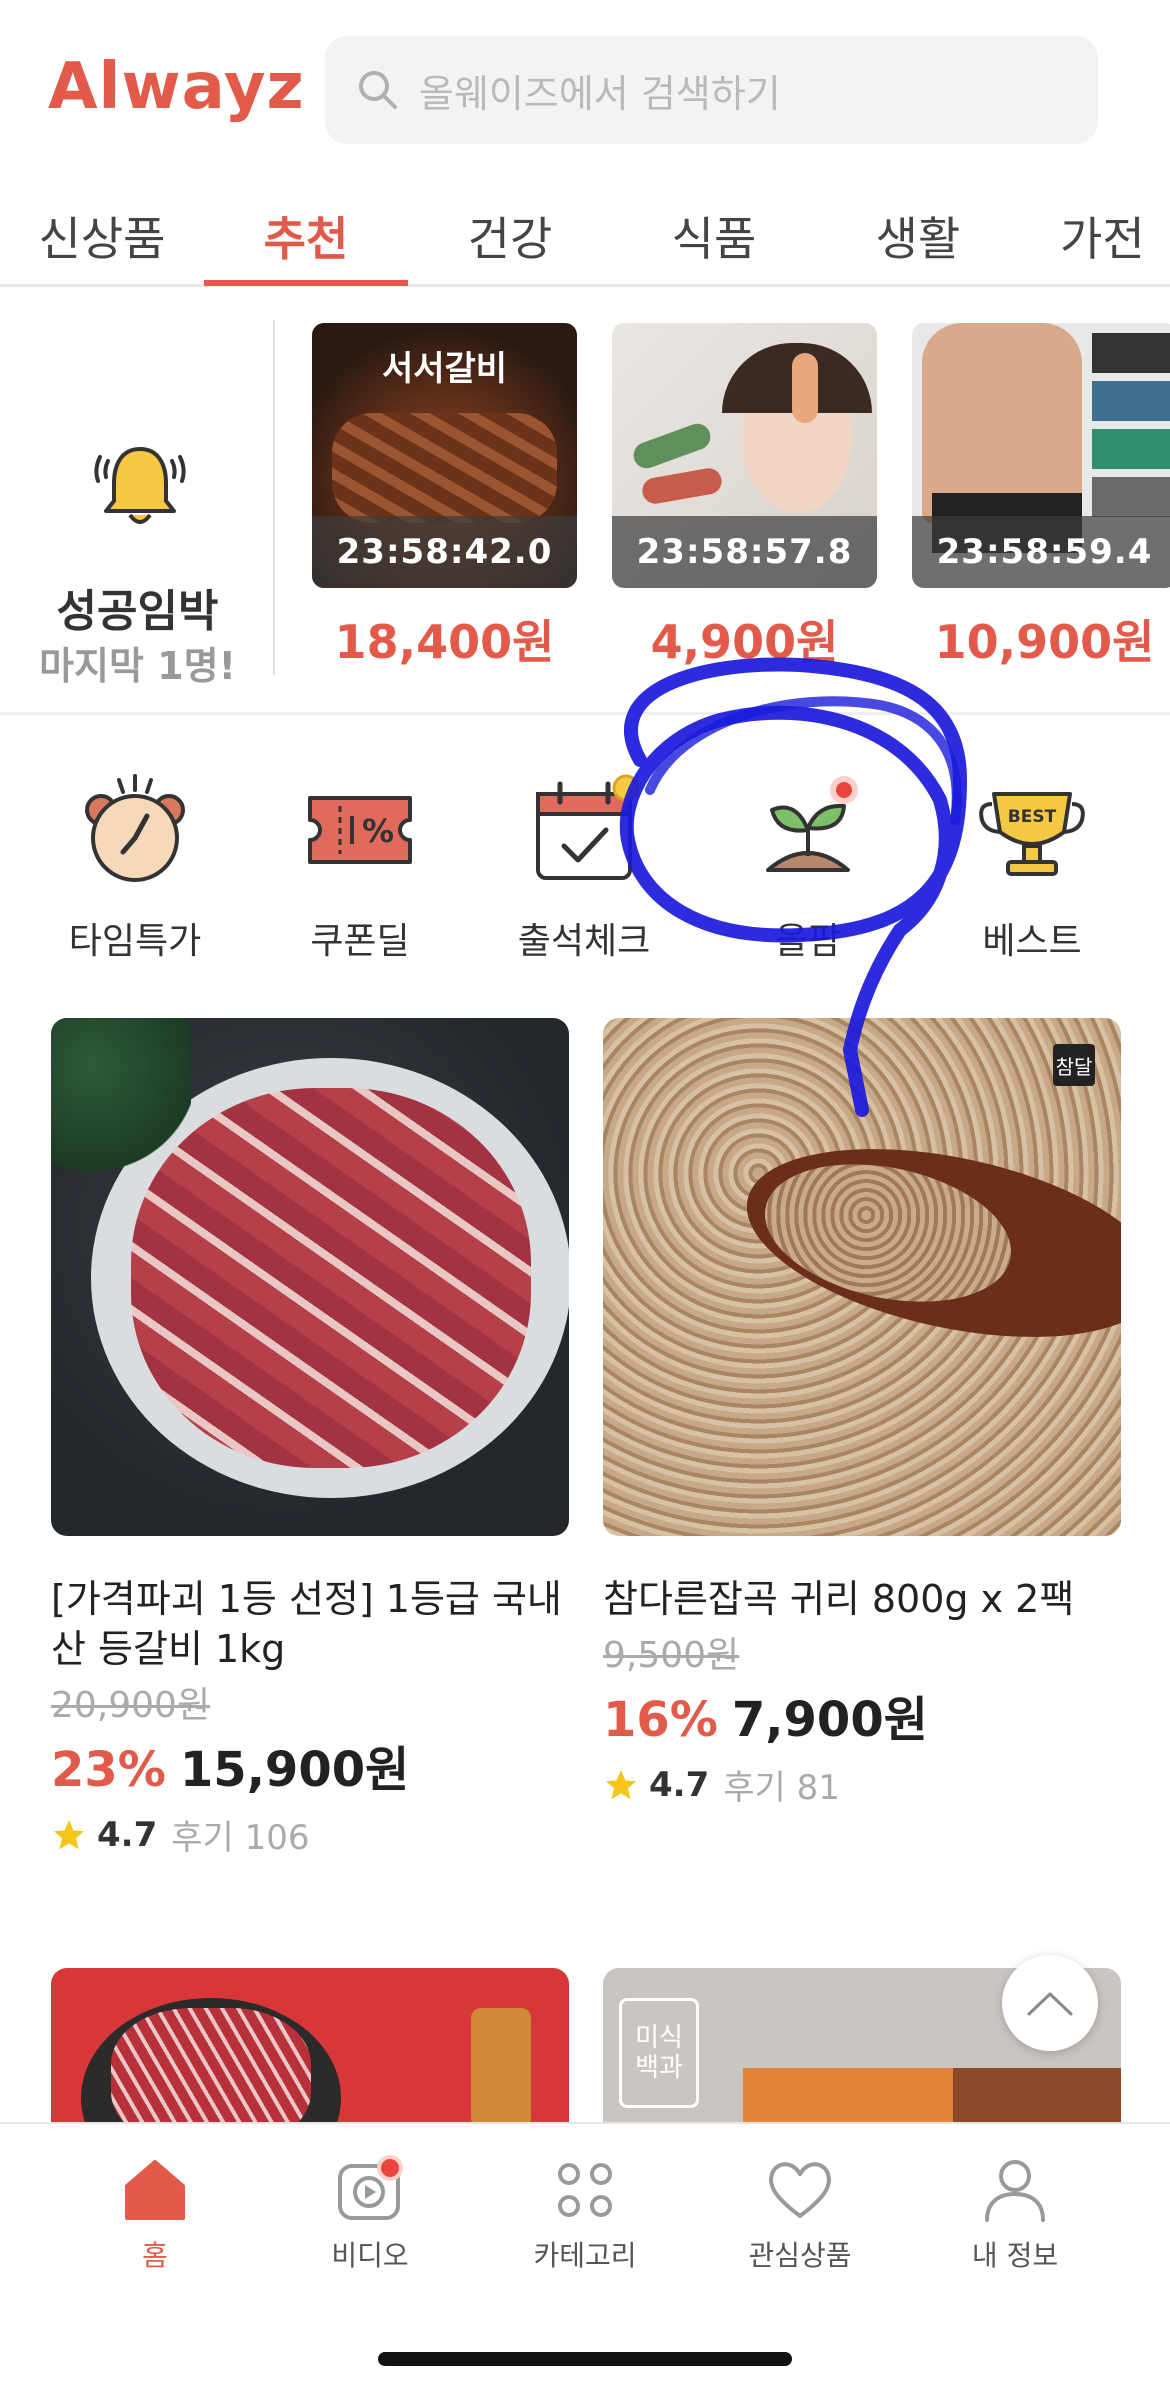 This screenshot has height=2391, width=1170. Describe the element at coordinates (360, 941) in the screenshot. I see `shortcut-label: 쿠폰딜` at that location.